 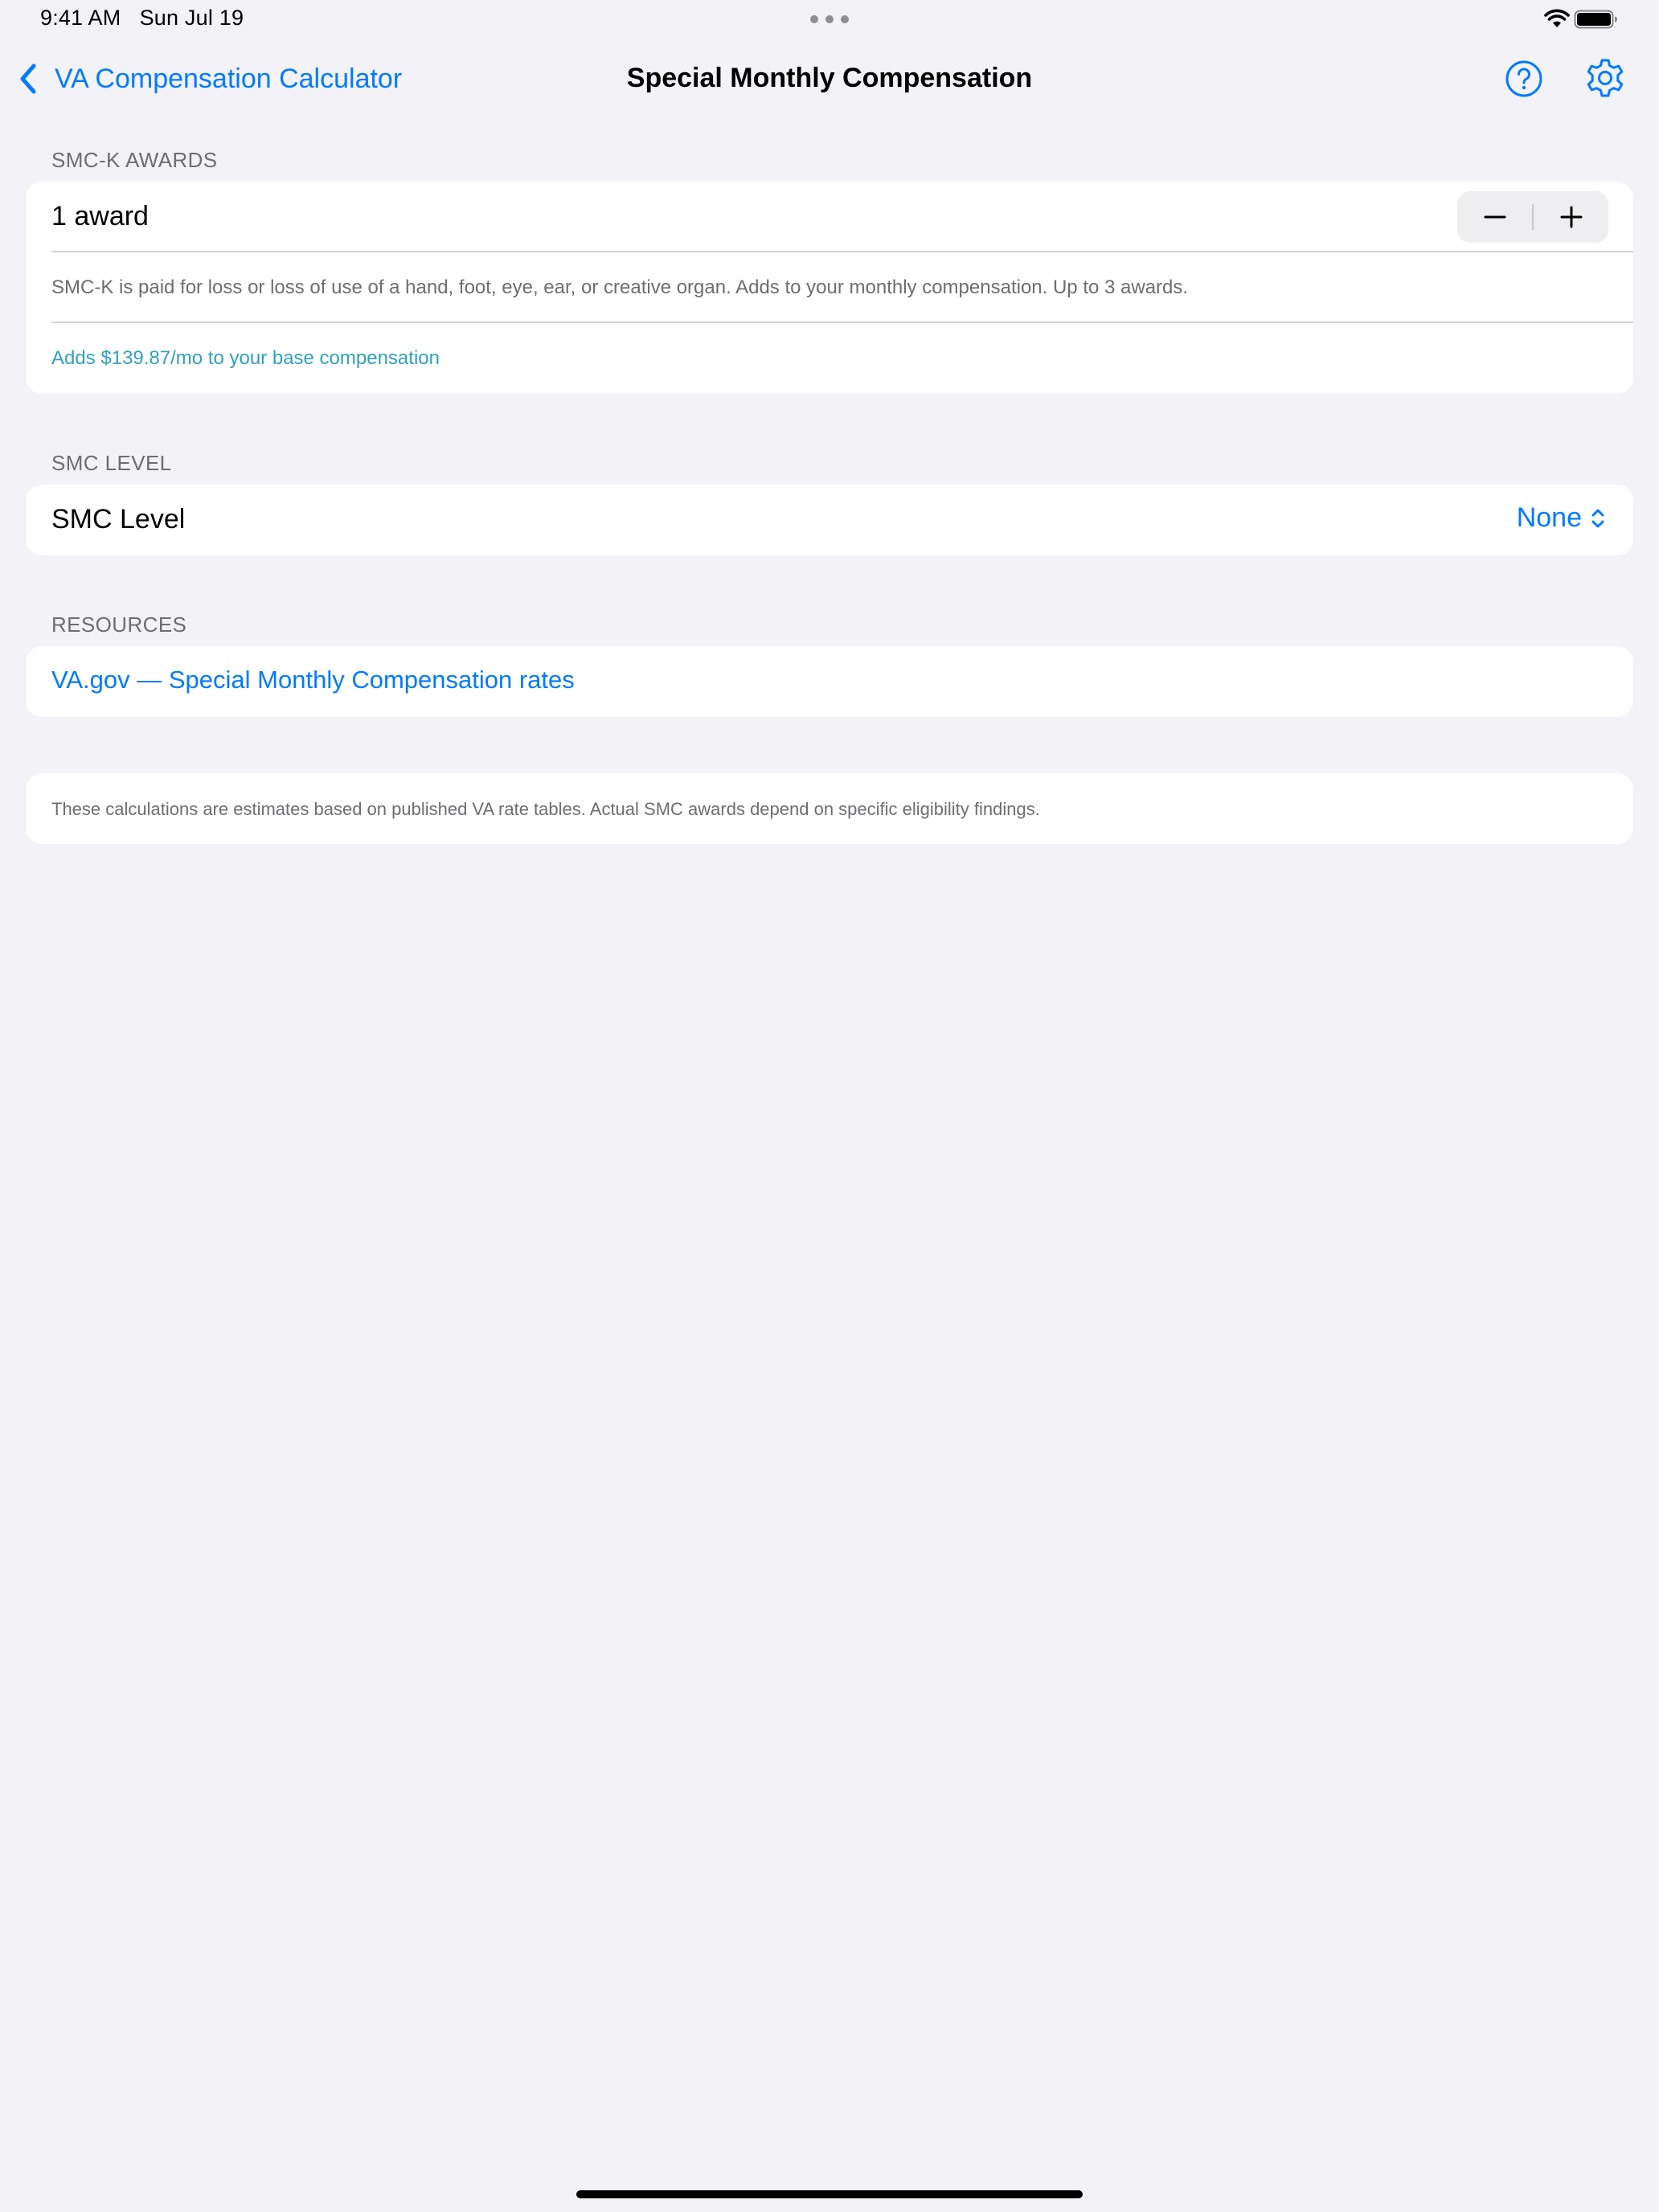 I want to click on smc-level-card: SMC Level None, so click(x=829, y=520).